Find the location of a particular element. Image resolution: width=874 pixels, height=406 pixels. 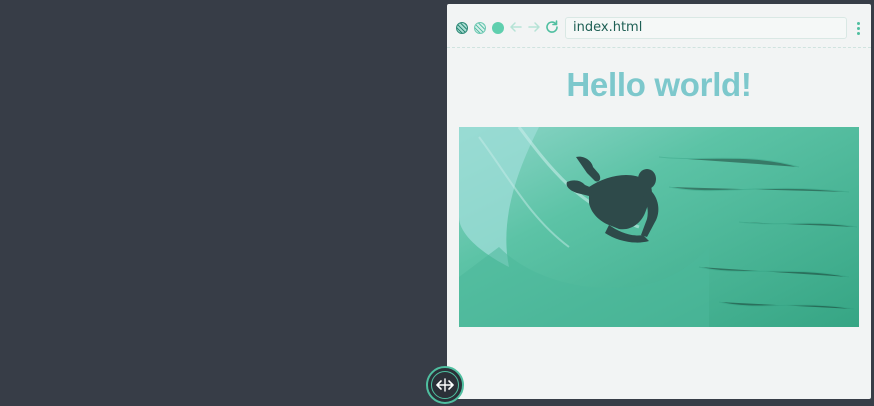

resize-horizontal-icon is located at coordinates (445, 385).